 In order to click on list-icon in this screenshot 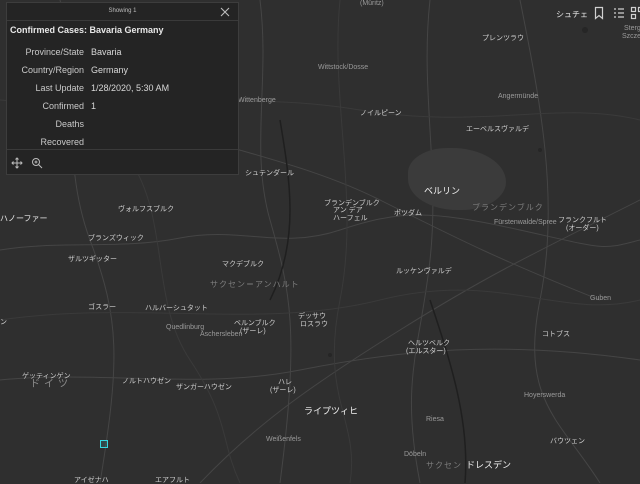, I will do `click(619, 13)`.